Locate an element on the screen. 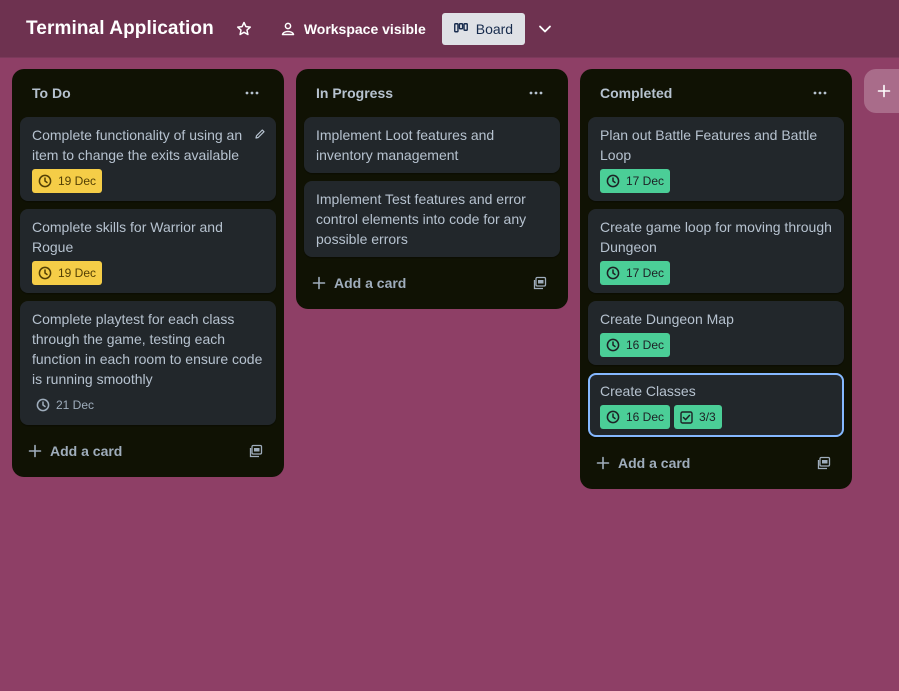 This screenshot has width=899, height=691. star-button is located at coordinates (244, 29).